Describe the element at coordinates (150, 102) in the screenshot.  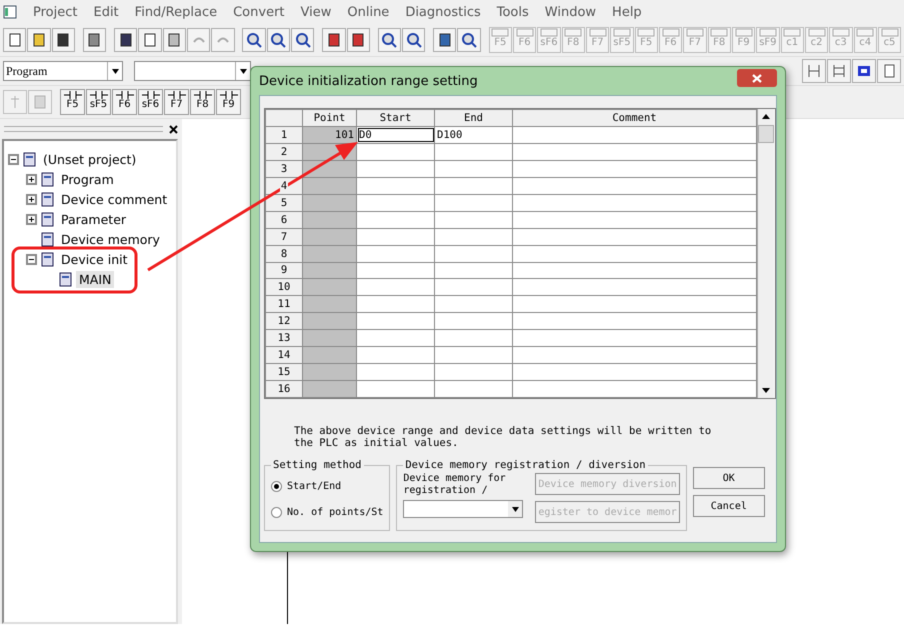
I see `ladder-key-button: sF6` at that location.